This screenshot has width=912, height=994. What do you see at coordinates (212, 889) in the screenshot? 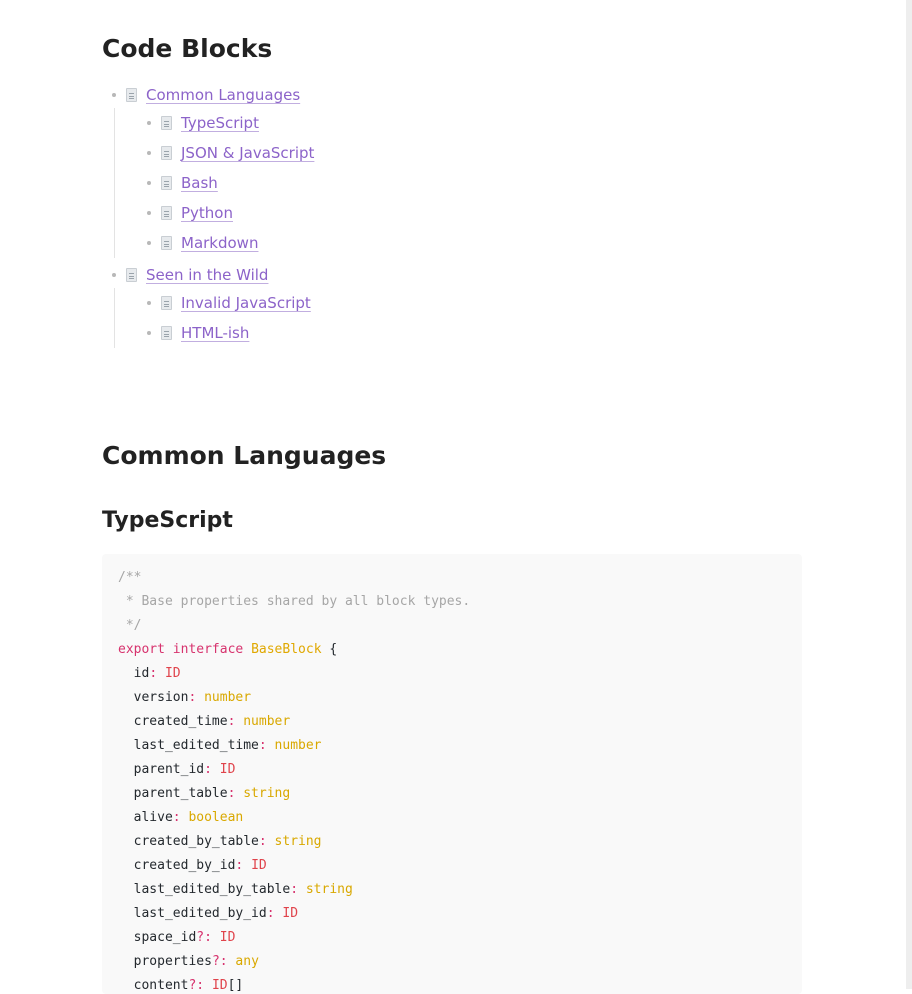
I see `code-field-key: last_edited_by_table` at bounding box center [212, 889].